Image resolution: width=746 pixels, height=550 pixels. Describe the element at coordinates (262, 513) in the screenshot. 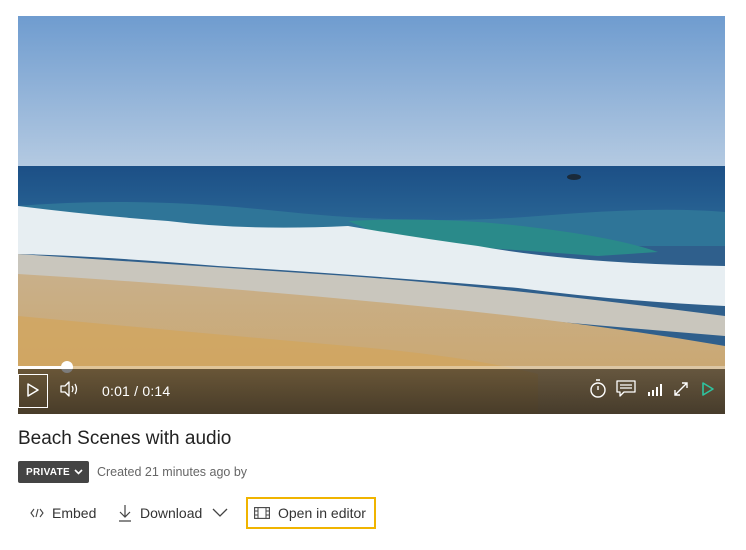

I see `film-icon` at that location.